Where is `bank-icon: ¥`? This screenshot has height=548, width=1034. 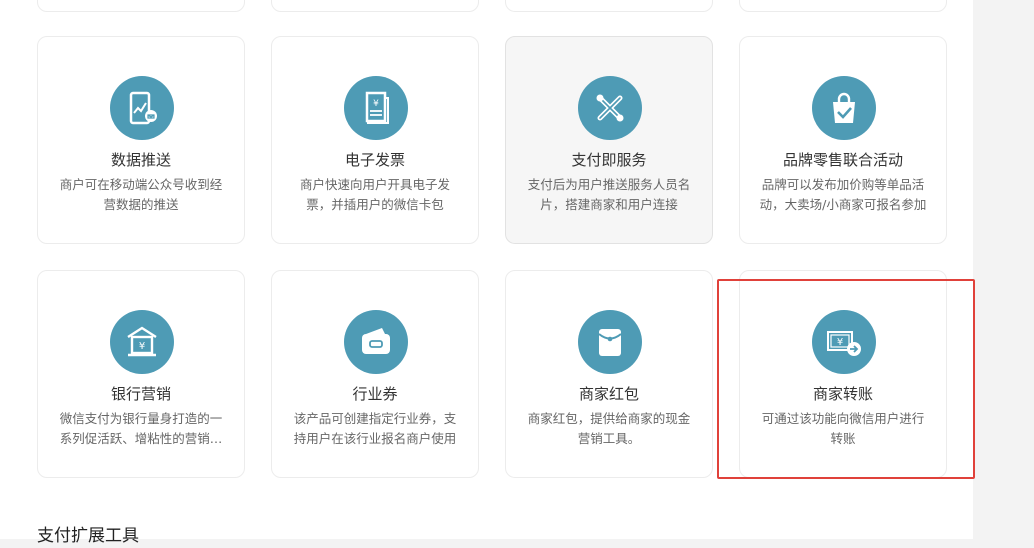
bank-icon: ¥ is located at coordinates (142, 342).